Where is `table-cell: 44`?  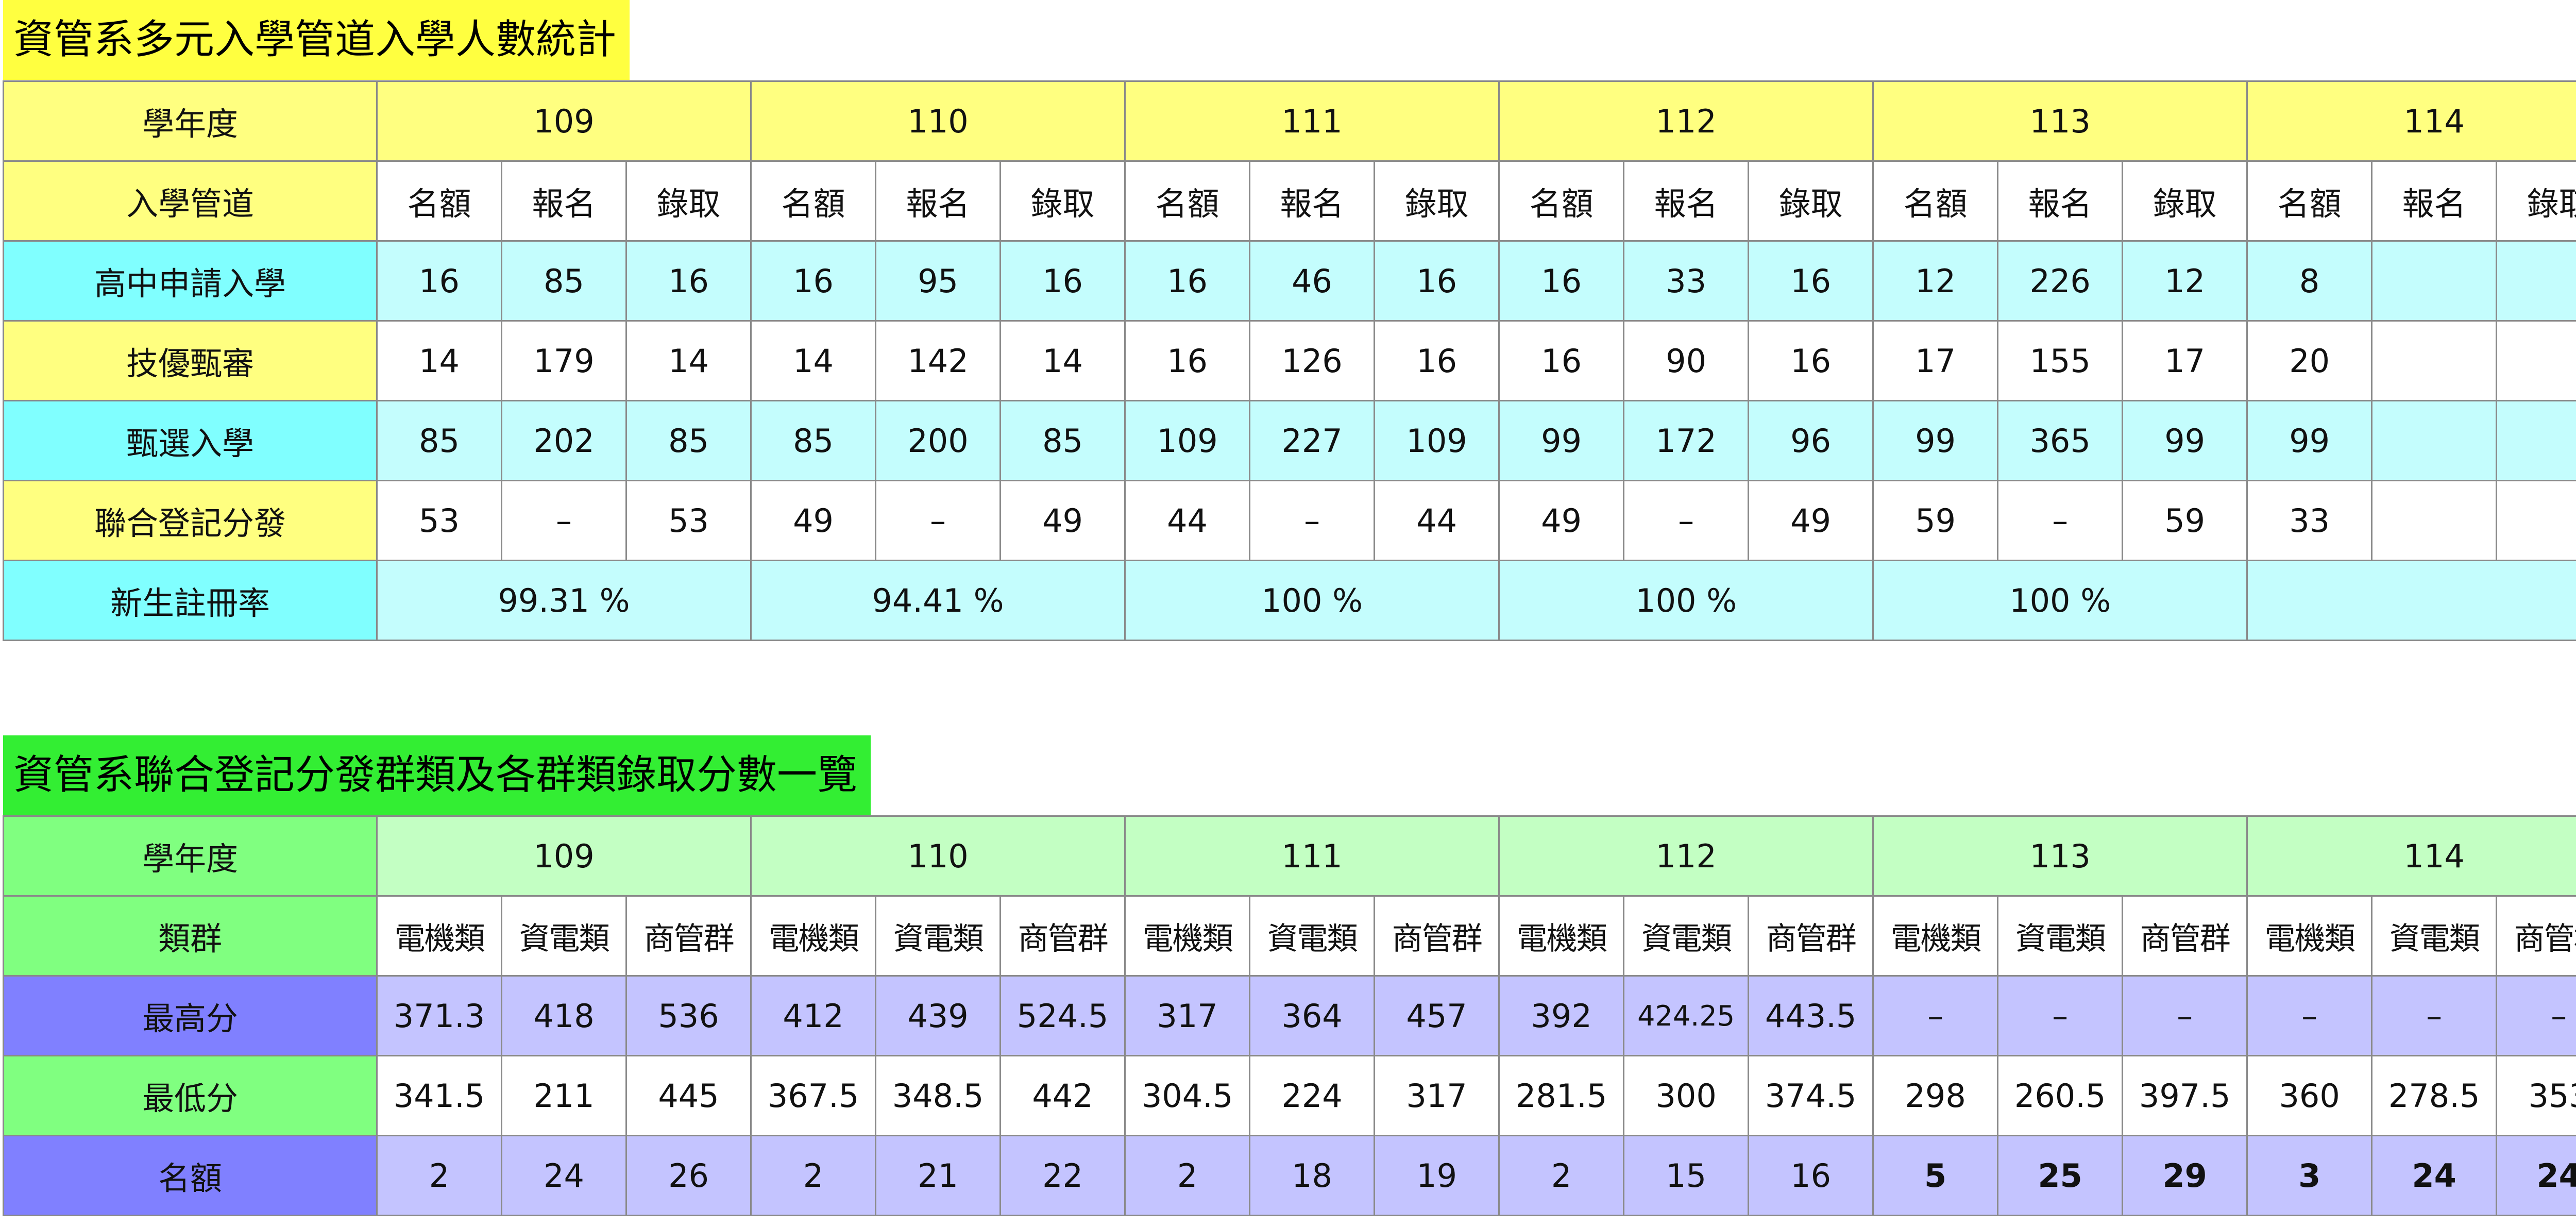 table-cell: 44 is located at coordinates (1437, 520).